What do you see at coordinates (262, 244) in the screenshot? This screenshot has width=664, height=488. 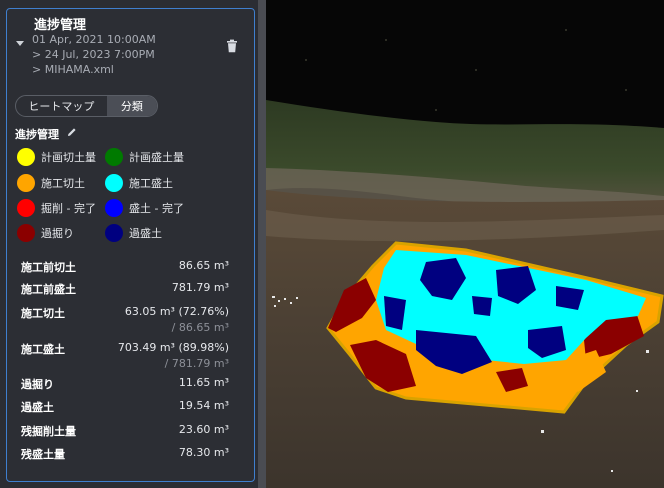 I see `panel-resize-handle` at bounding box center [262, 244].